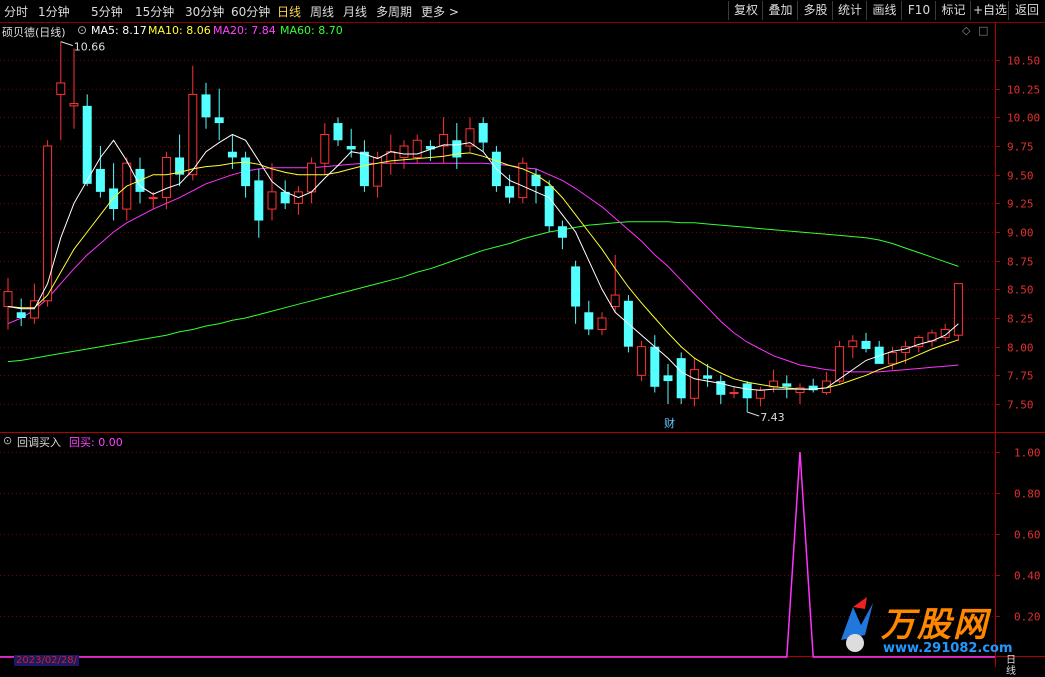 Image resolution: width=1045 pixels, height=677 pixels. What do you see at coordinates (1023, 61) in the screenshot?
I see `price-tick-label: 10.50` at bounding box center [1023, 61].